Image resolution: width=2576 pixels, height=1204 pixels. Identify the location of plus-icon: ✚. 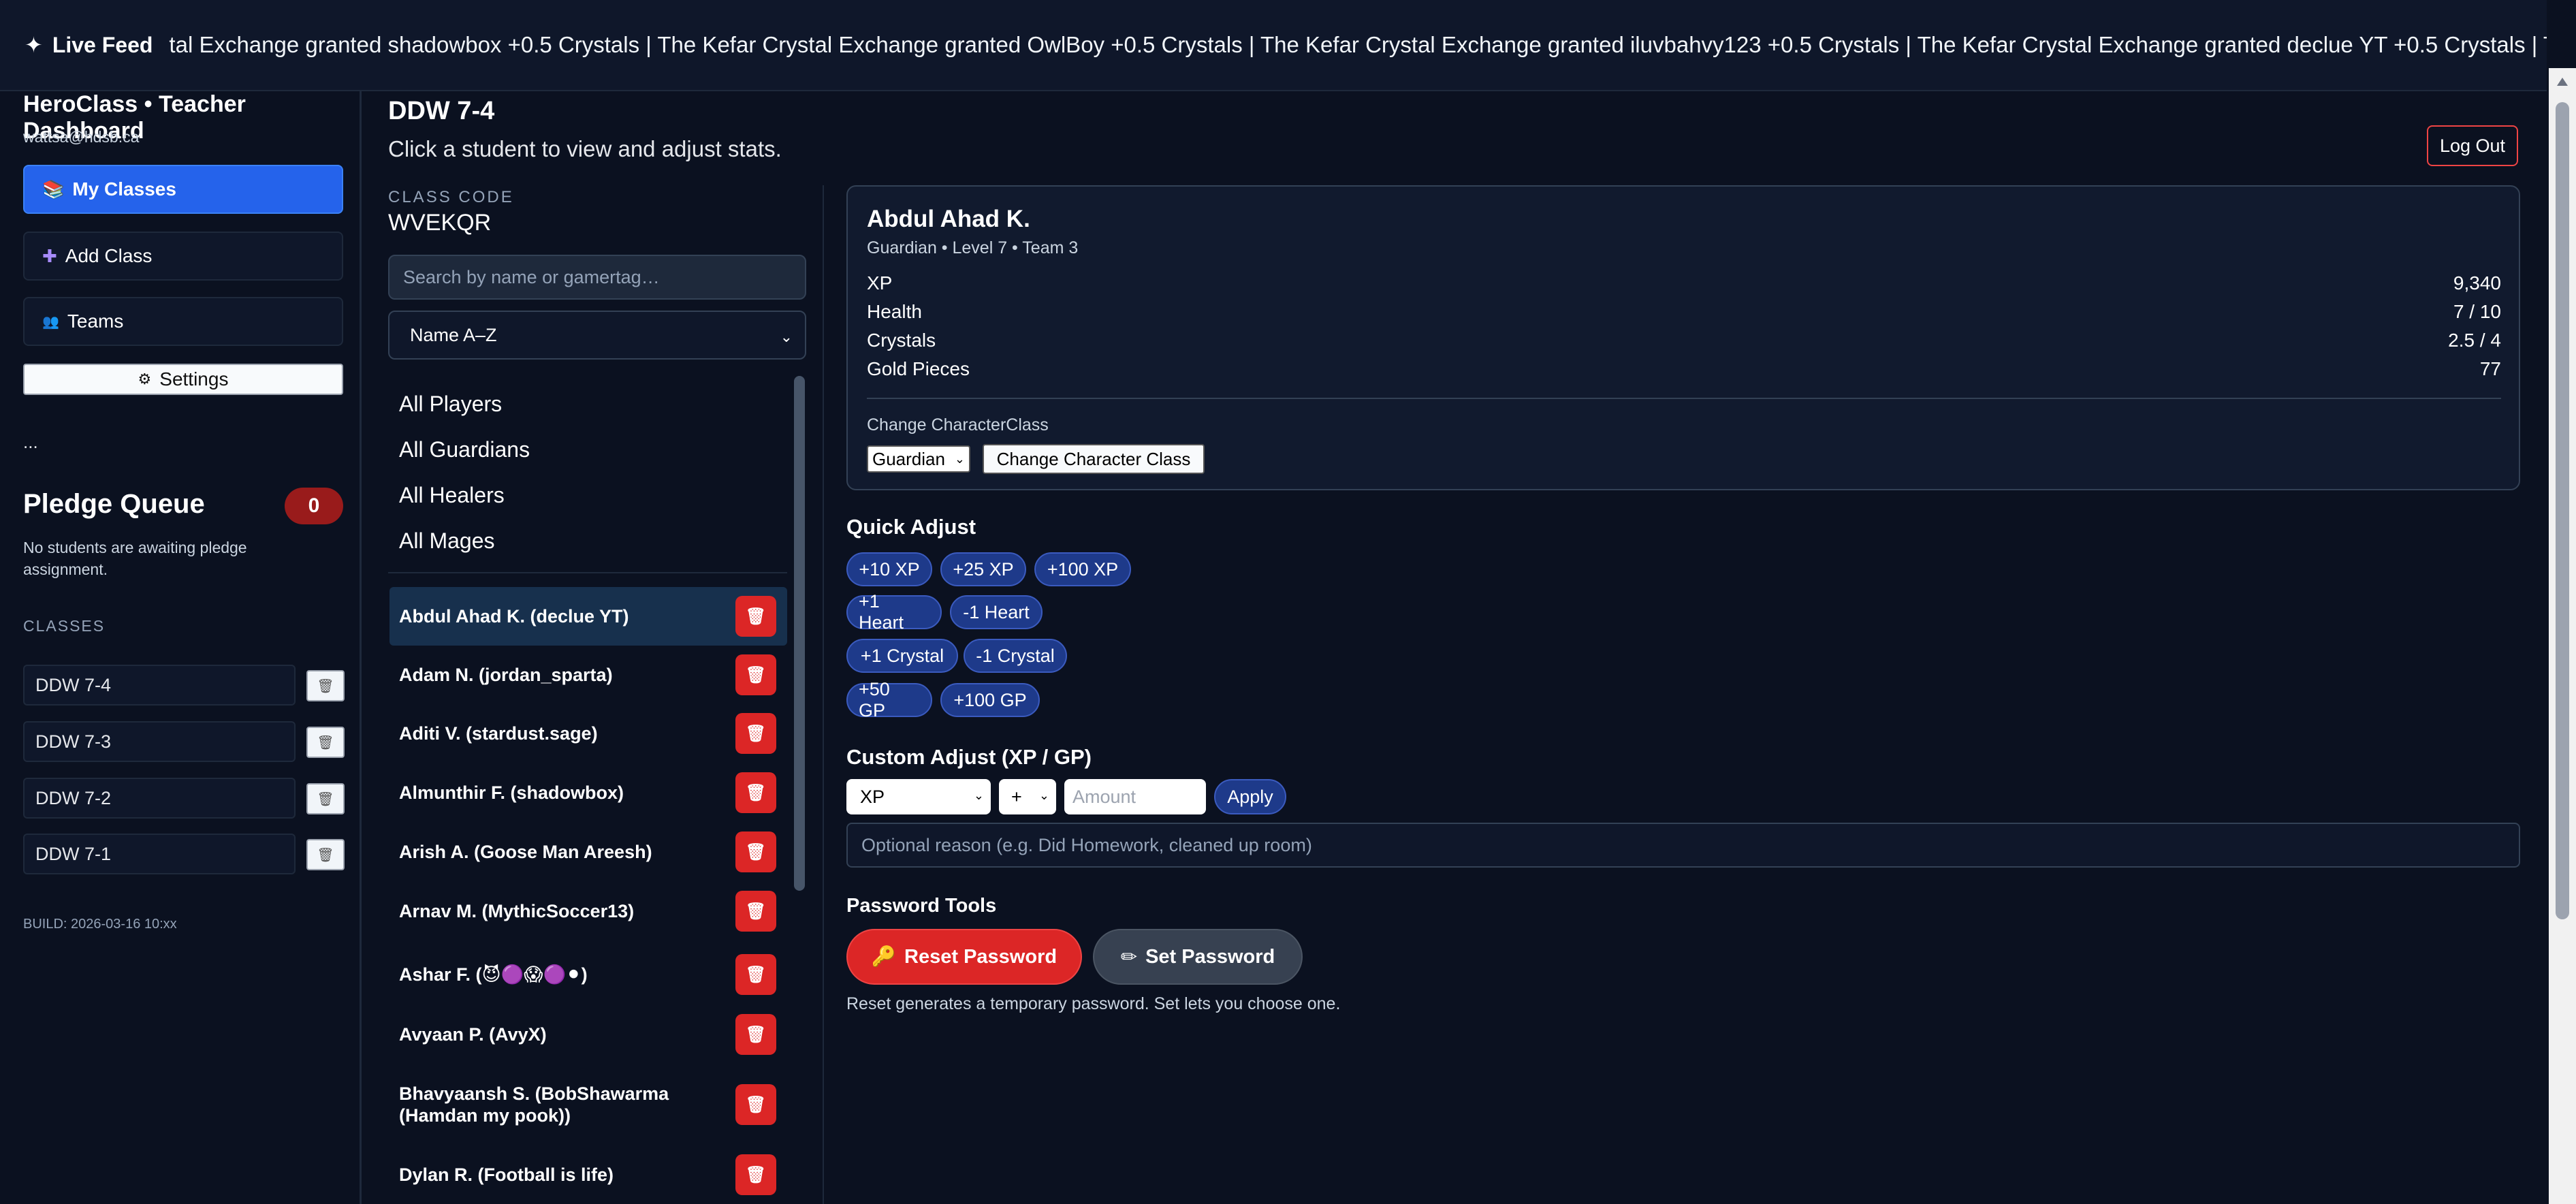
(49, 256).